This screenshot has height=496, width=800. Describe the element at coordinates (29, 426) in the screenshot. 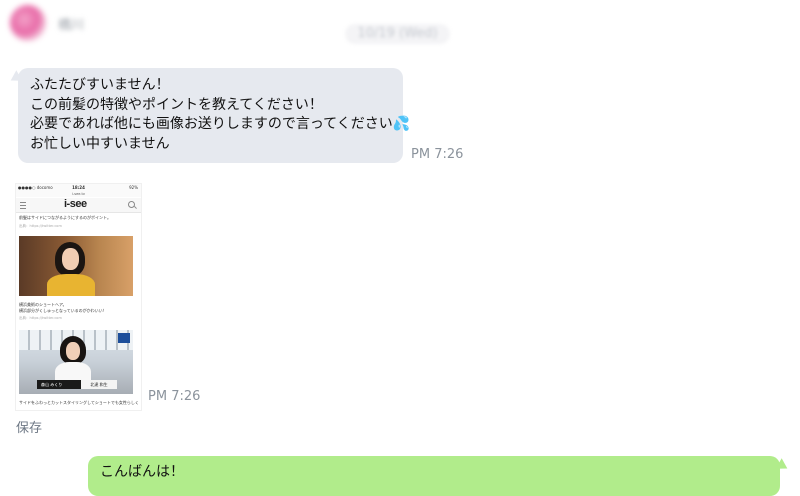

I see `save-image-link: 保存` at that location.